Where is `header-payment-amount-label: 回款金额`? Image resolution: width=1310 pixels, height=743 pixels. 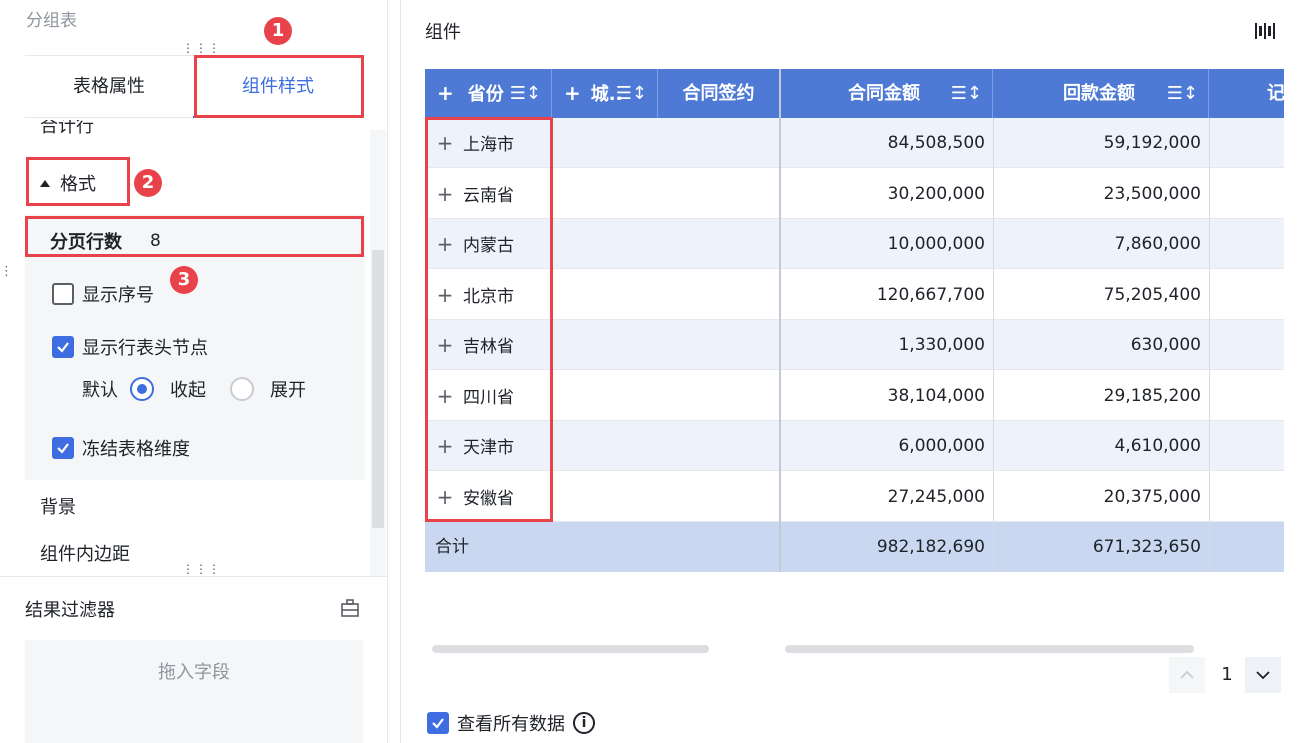 header-payment-amount-label: 回款金额 is located at coordinates (1099, 93).